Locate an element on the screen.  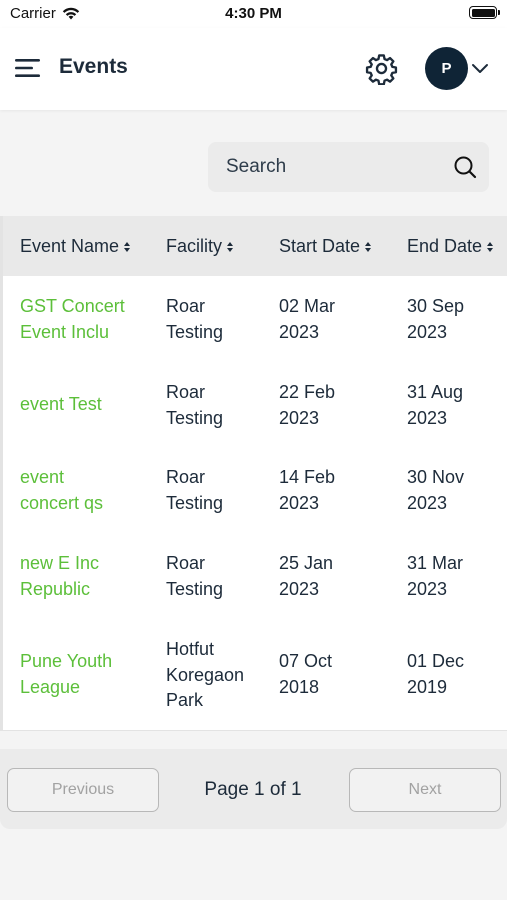
gear-icon is located at coordinates (381, 68).